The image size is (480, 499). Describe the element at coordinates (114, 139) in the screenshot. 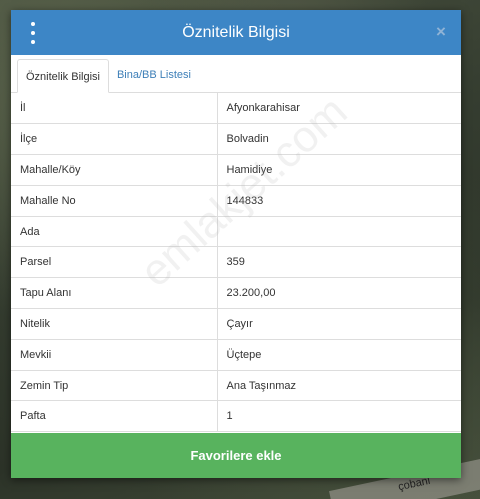

I see `attribute-key: İlçe` at that location.